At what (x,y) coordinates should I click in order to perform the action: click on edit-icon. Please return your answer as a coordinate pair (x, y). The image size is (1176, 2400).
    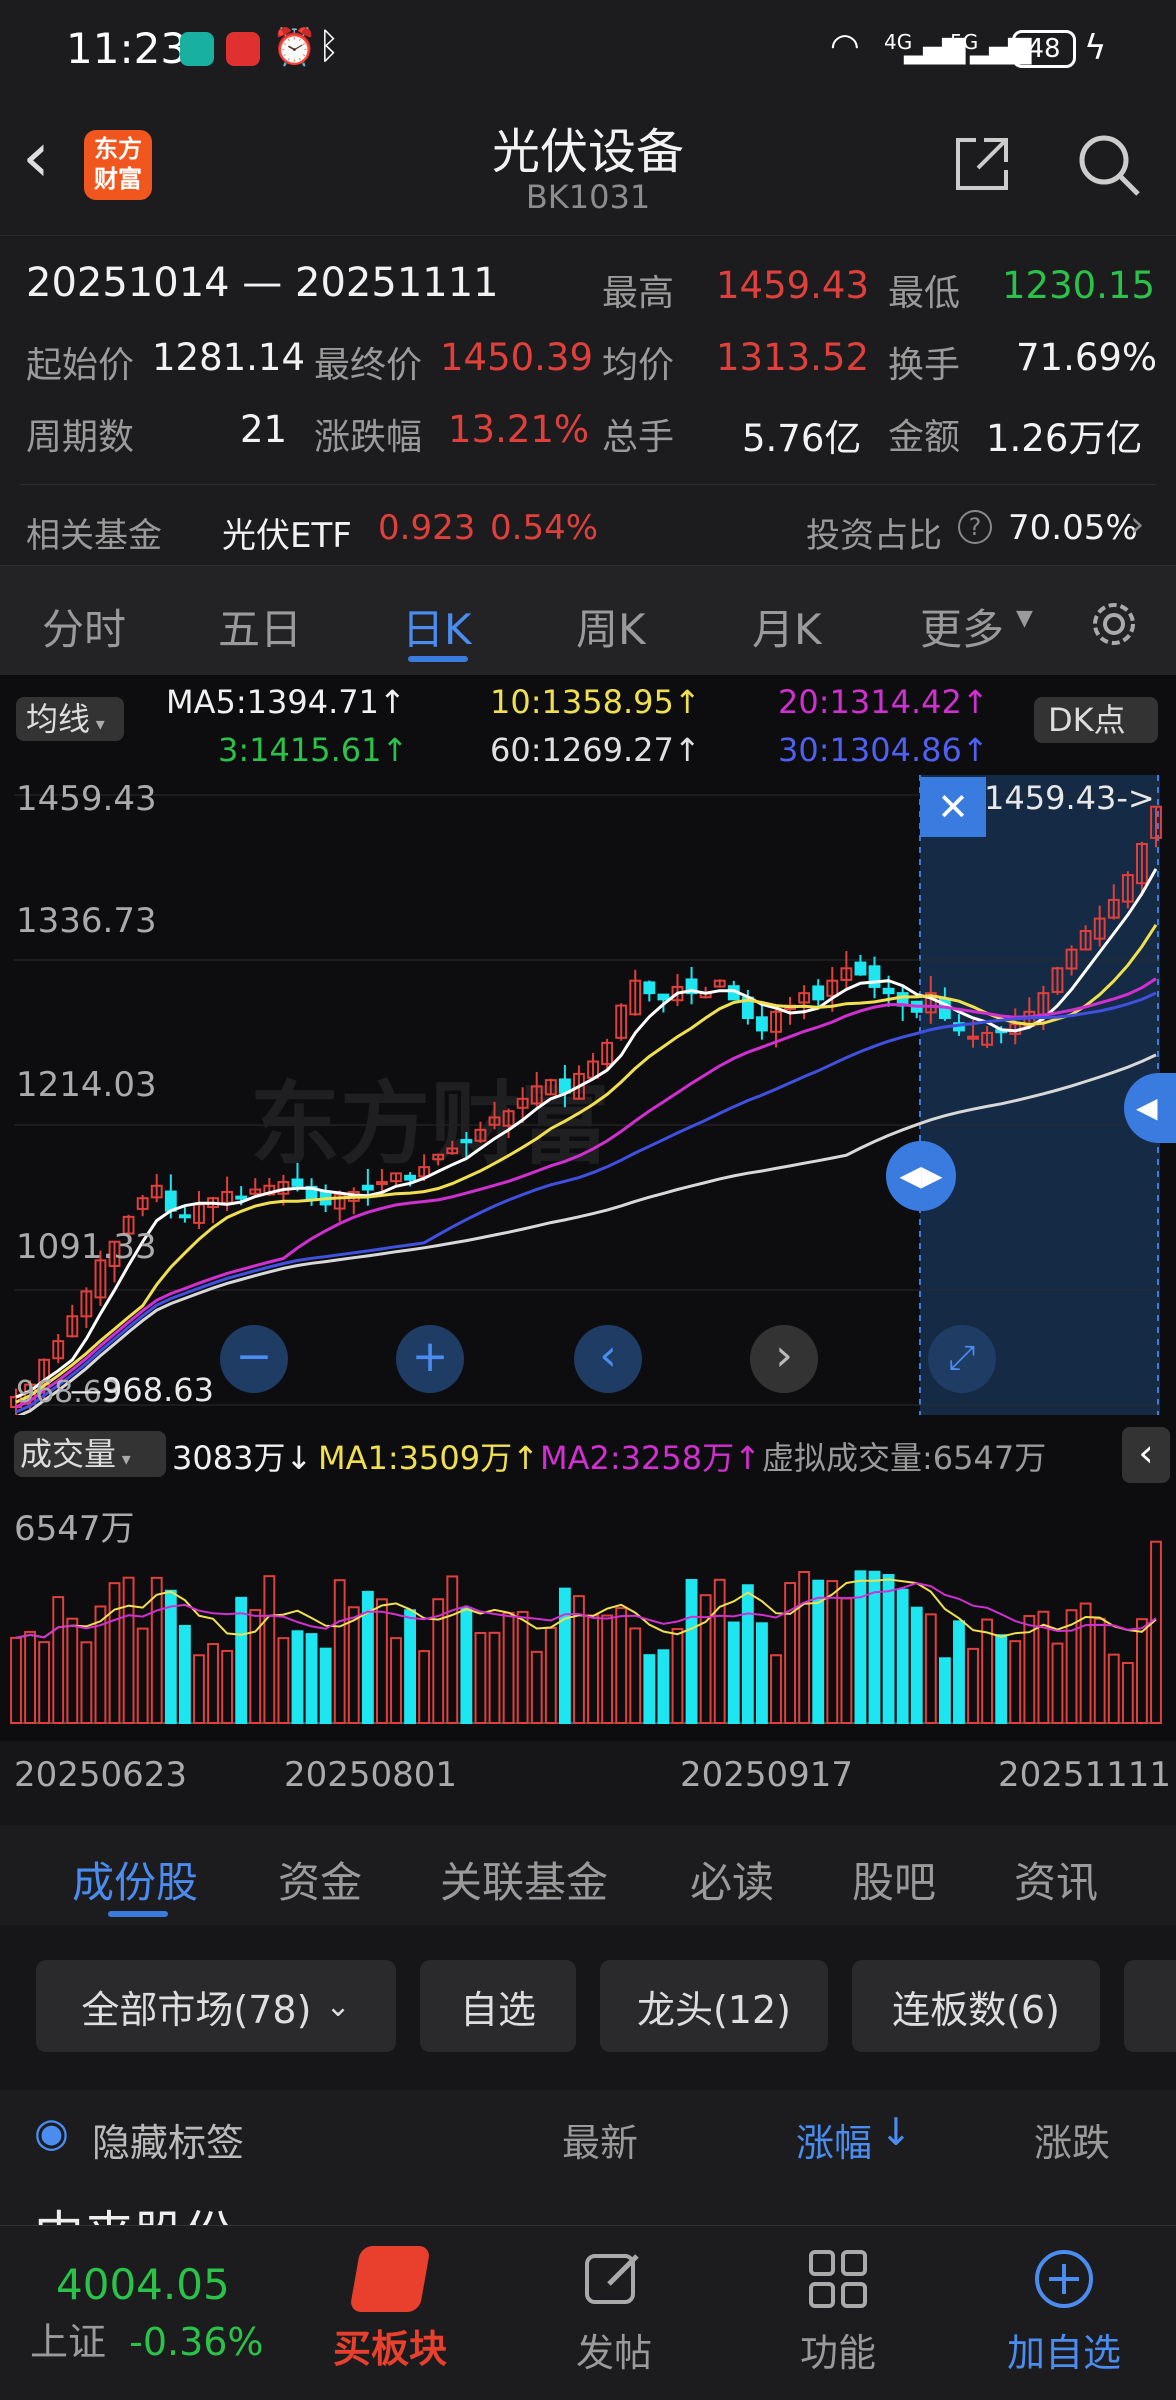
    Looking at the image, I should click on (612, 2279).